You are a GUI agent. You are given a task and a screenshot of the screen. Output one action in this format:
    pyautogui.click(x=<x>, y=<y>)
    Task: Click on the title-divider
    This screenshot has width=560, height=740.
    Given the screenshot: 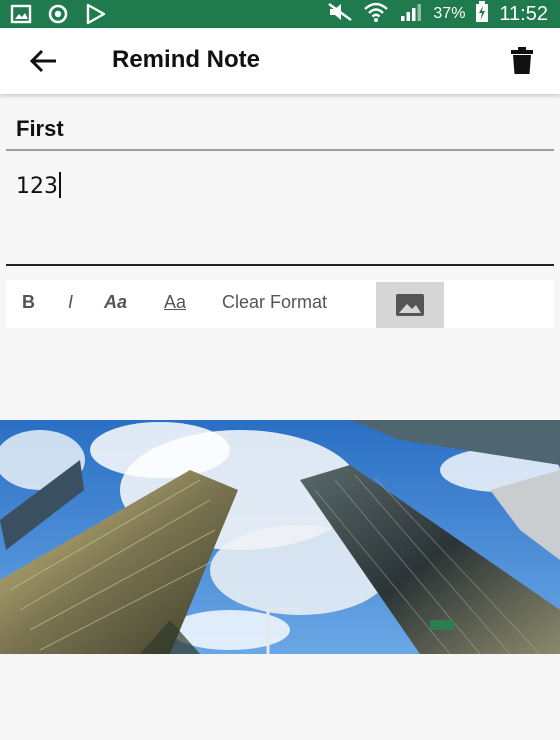 What is the action you would take?
    pyautogui.click(x=280, y=150)
    